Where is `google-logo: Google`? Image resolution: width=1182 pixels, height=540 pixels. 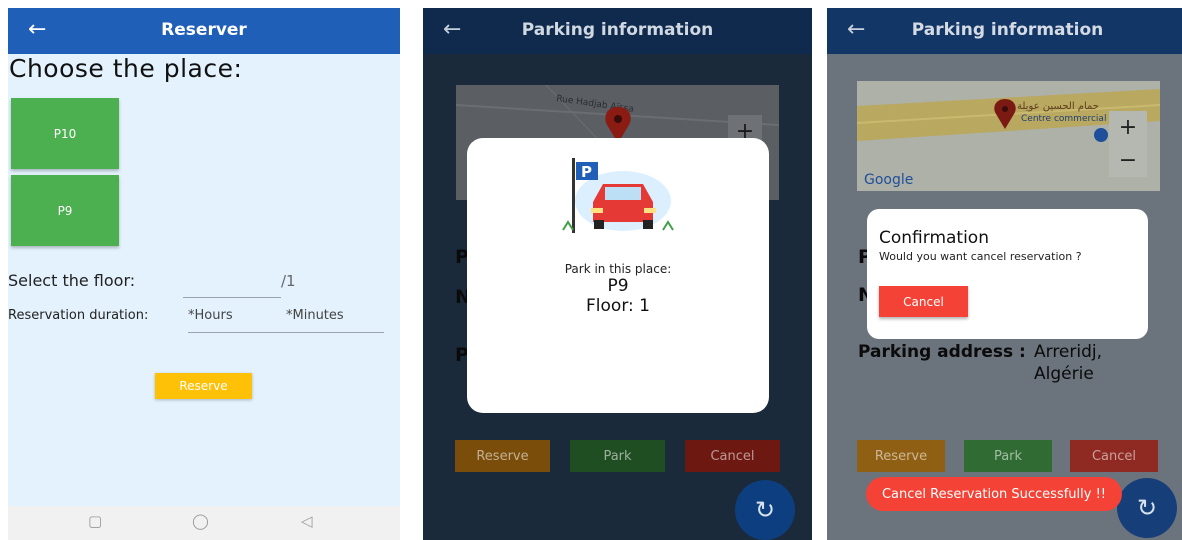 google-logo: Google is located at coordinates (888, 180).